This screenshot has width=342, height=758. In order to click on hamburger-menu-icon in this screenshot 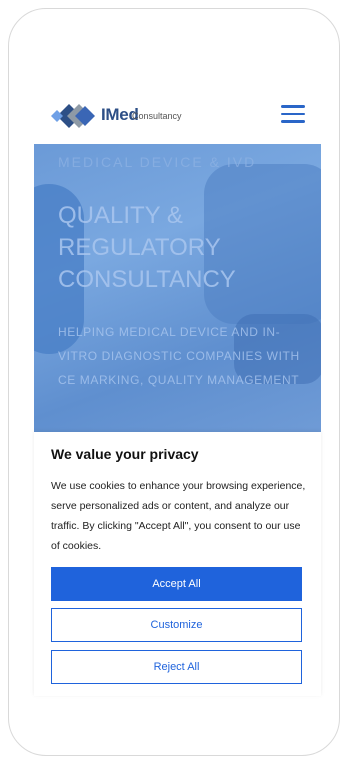, I will do `click(293, 115)`.